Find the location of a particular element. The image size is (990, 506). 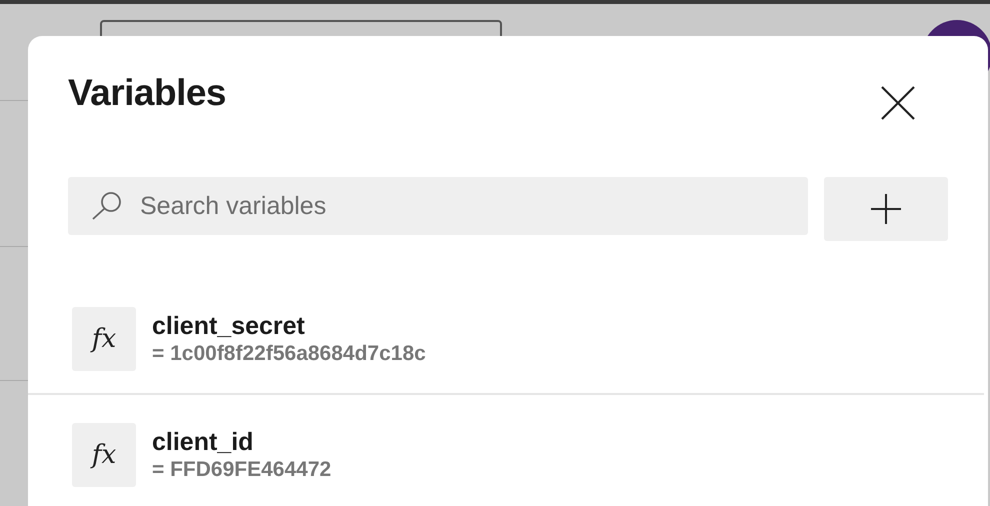

search-field: Search variables is located at coordinates (438, 206).